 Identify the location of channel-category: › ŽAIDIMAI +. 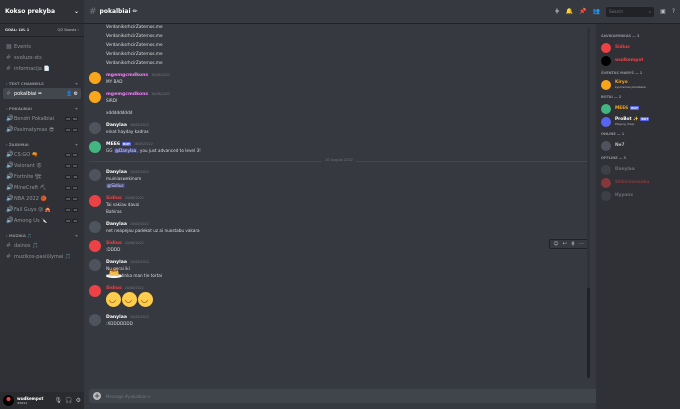
(42, 144).